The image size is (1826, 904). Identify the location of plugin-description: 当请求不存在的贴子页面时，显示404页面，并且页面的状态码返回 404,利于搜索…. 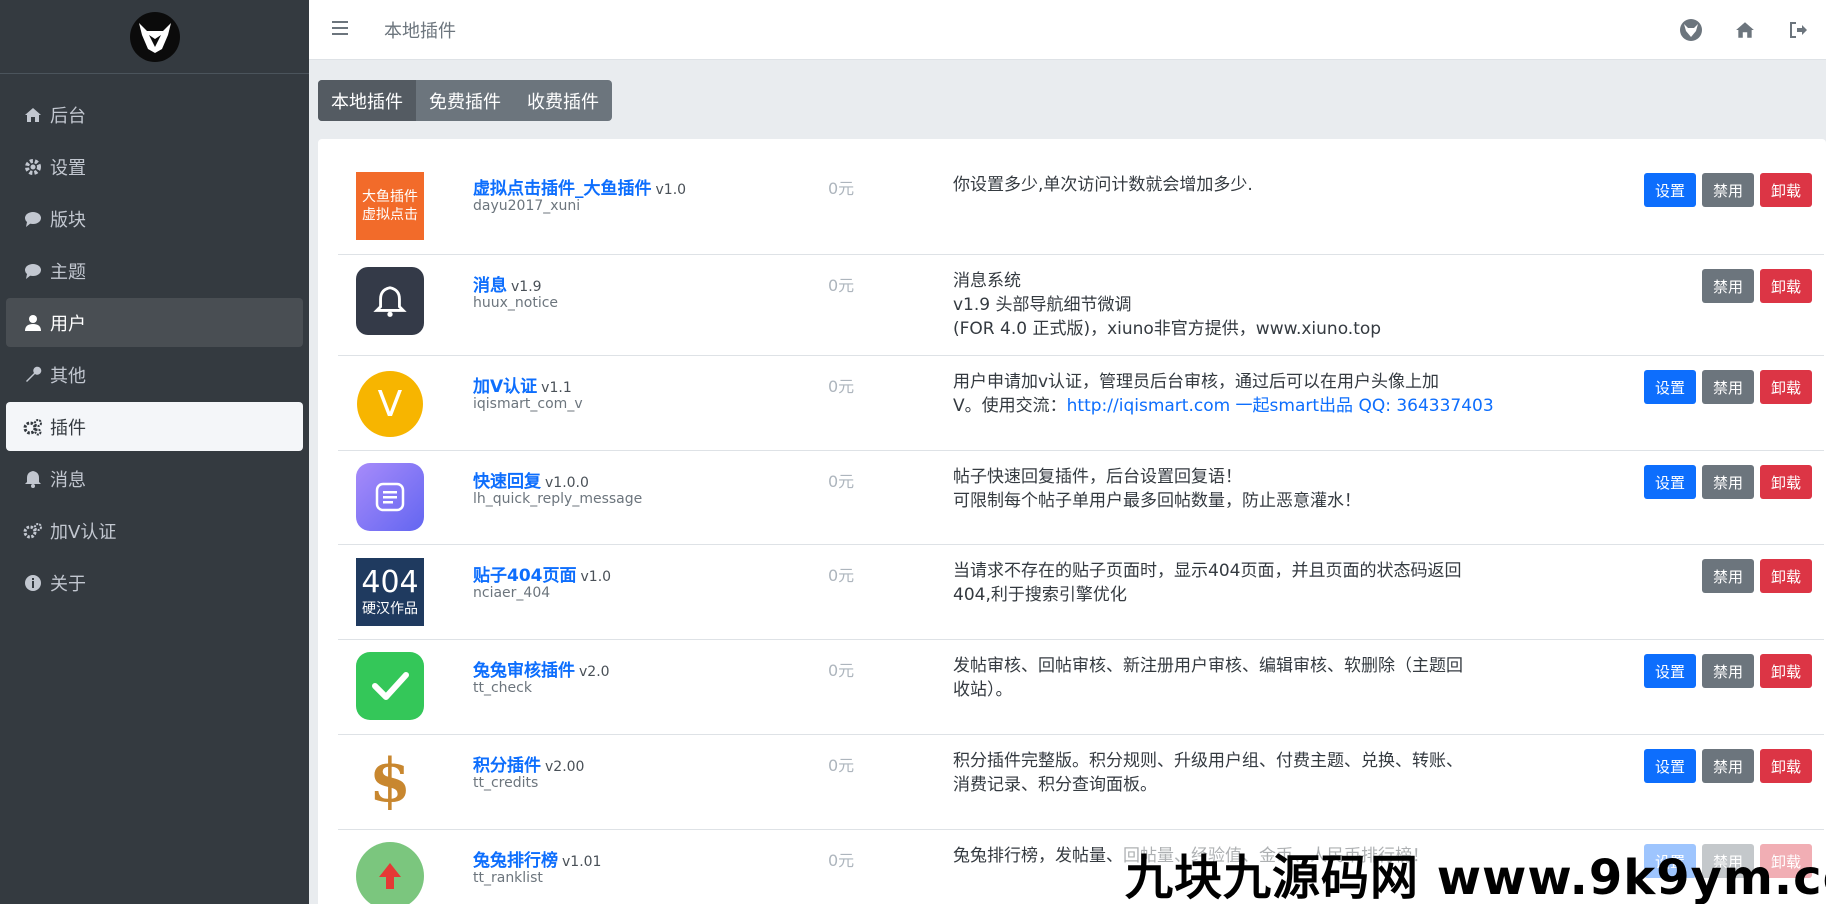
(1233, 583).